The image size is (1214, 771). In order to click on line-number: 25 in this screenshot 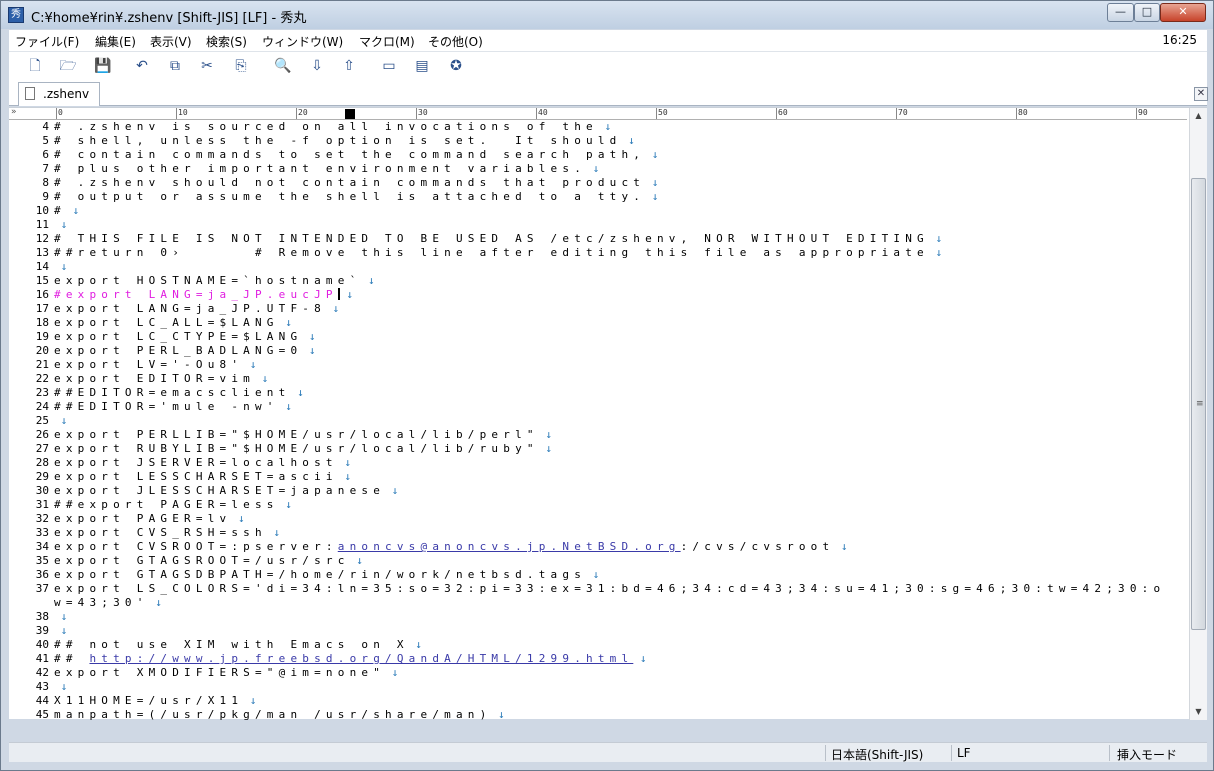, I will do `click(42, 420)`.